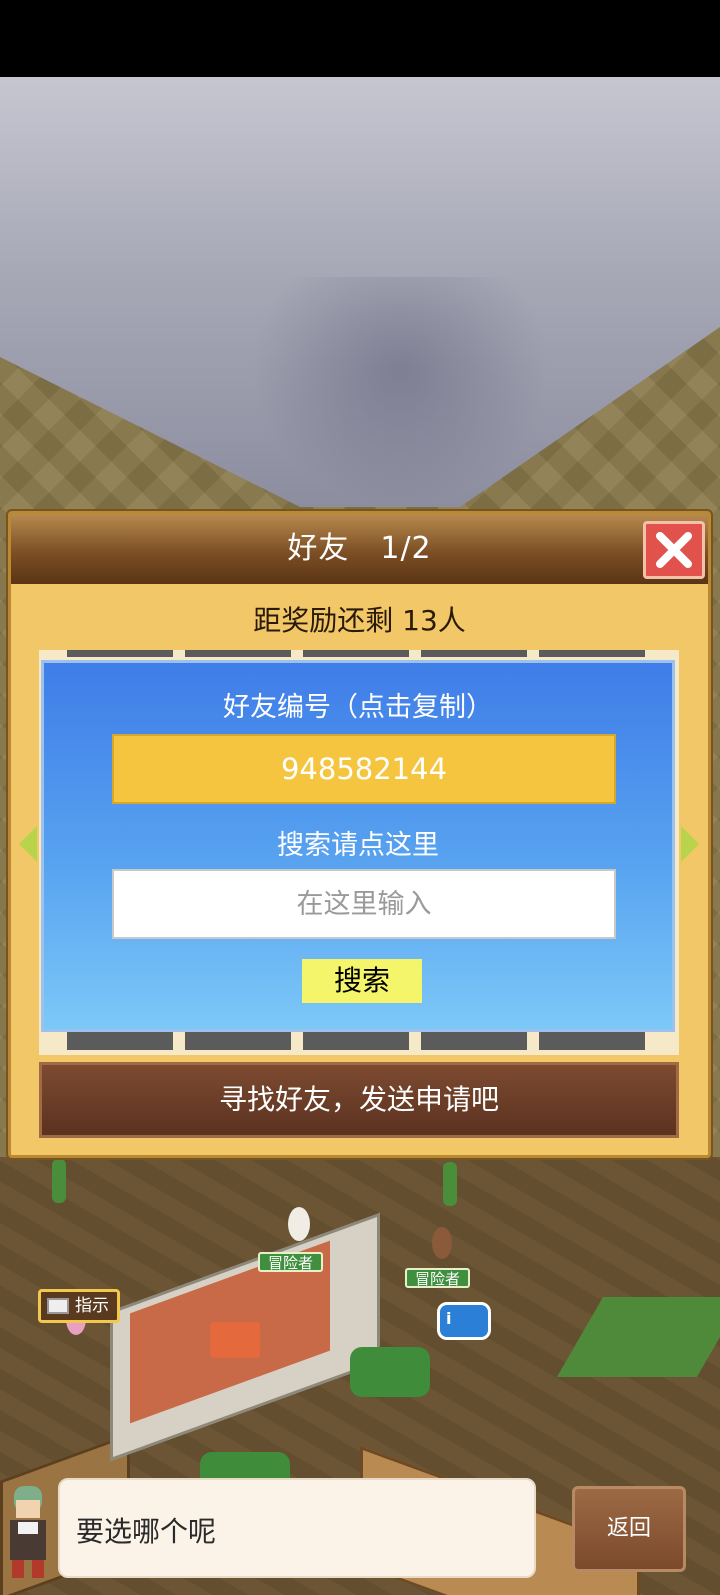 Image resolution: width=720 pixels, height=1595 pixels. I want to click on info-bubble: i, so click(464, 1321).